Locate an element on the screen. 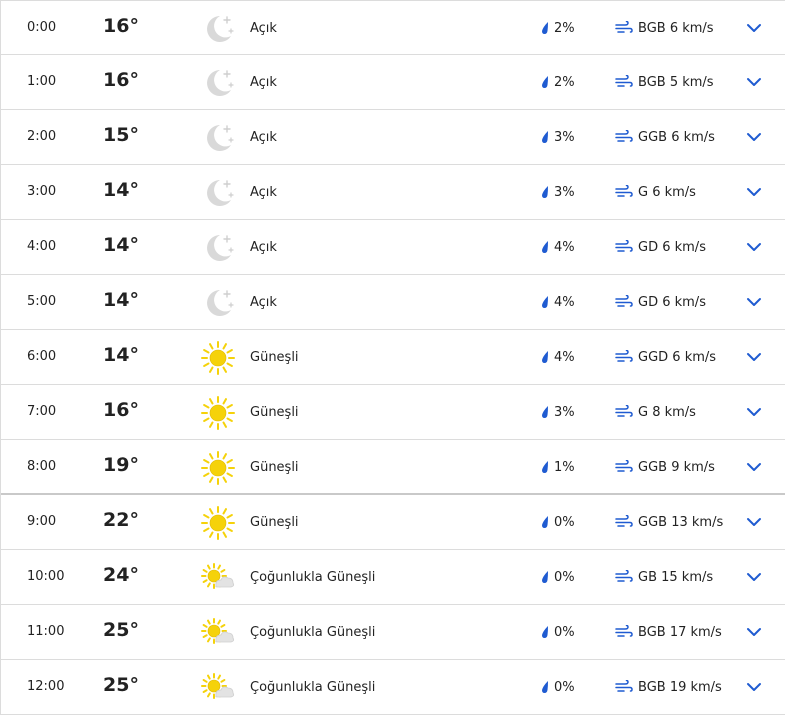 This screenshot has height=716, width=785. sun-cloud-icon is located at coordinates (218, 688).